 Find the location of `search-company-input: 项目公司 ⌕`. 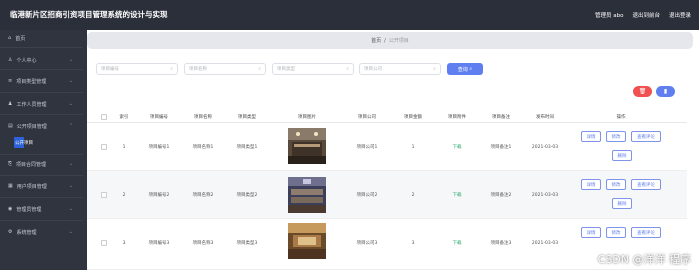

search-company-input: 项目公司 ⌕ is located at coordinates (400, 69).